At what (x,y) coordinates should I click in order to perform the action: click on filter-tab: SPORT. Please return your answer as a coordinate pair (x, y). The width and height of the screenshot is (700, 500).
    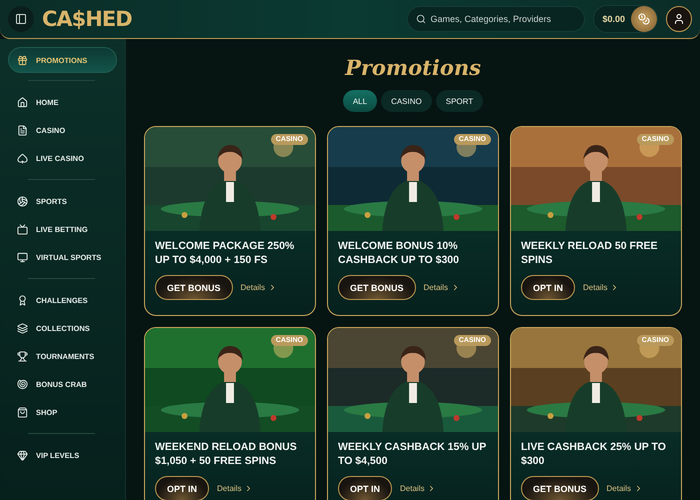
    Looking at the image, I should click on (460, 101).